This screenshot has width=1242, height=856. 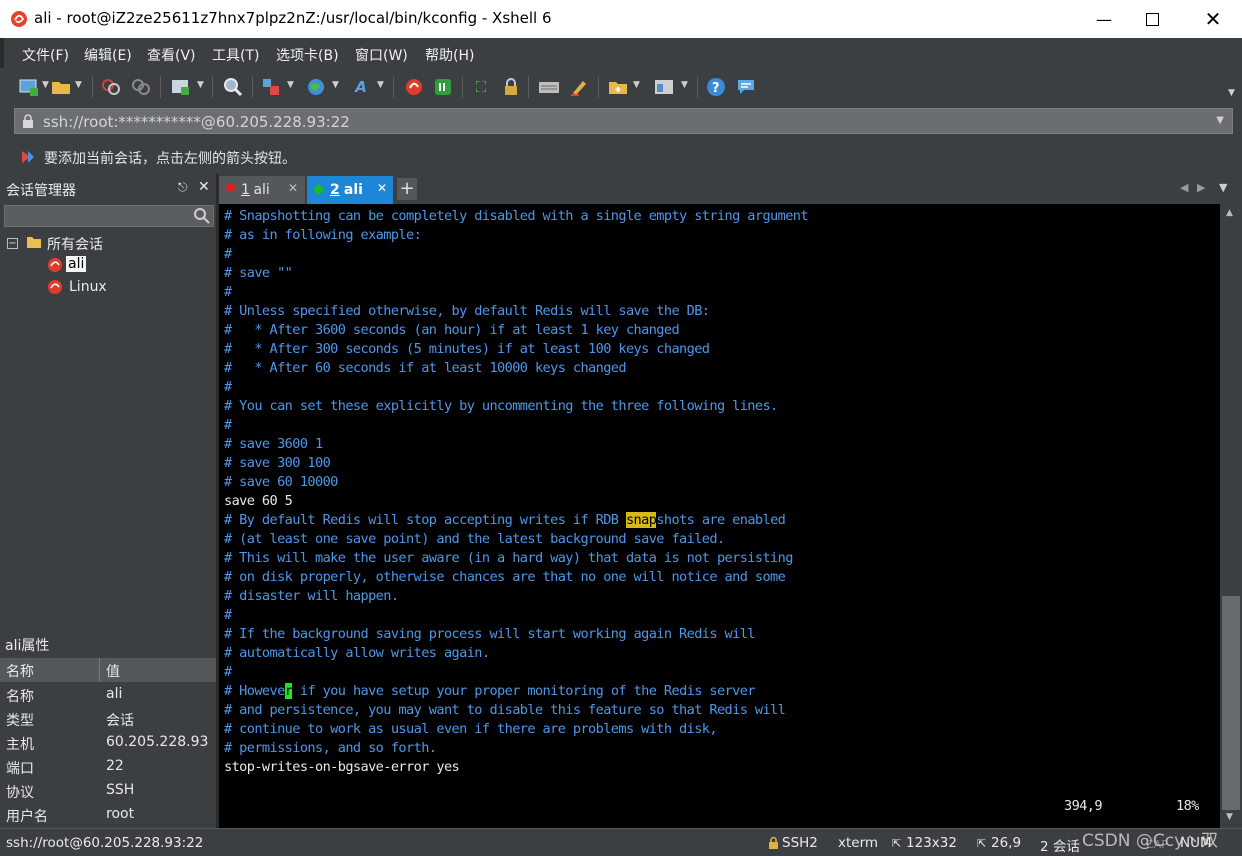 I want to click on collapse-toggle-icon: −, so click(x=12, y=243).